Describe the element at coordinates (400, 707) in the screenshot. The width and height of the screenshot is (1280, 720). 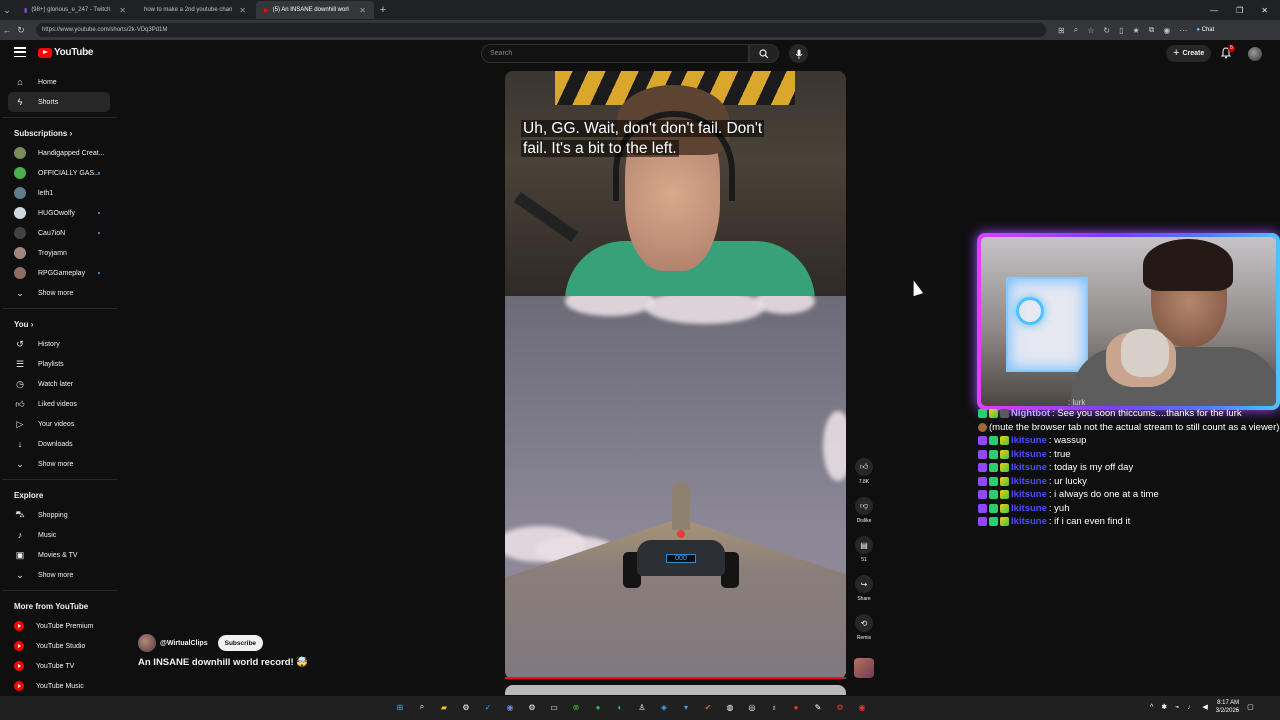
I see `windows-start-icon: ⊞` at that location.